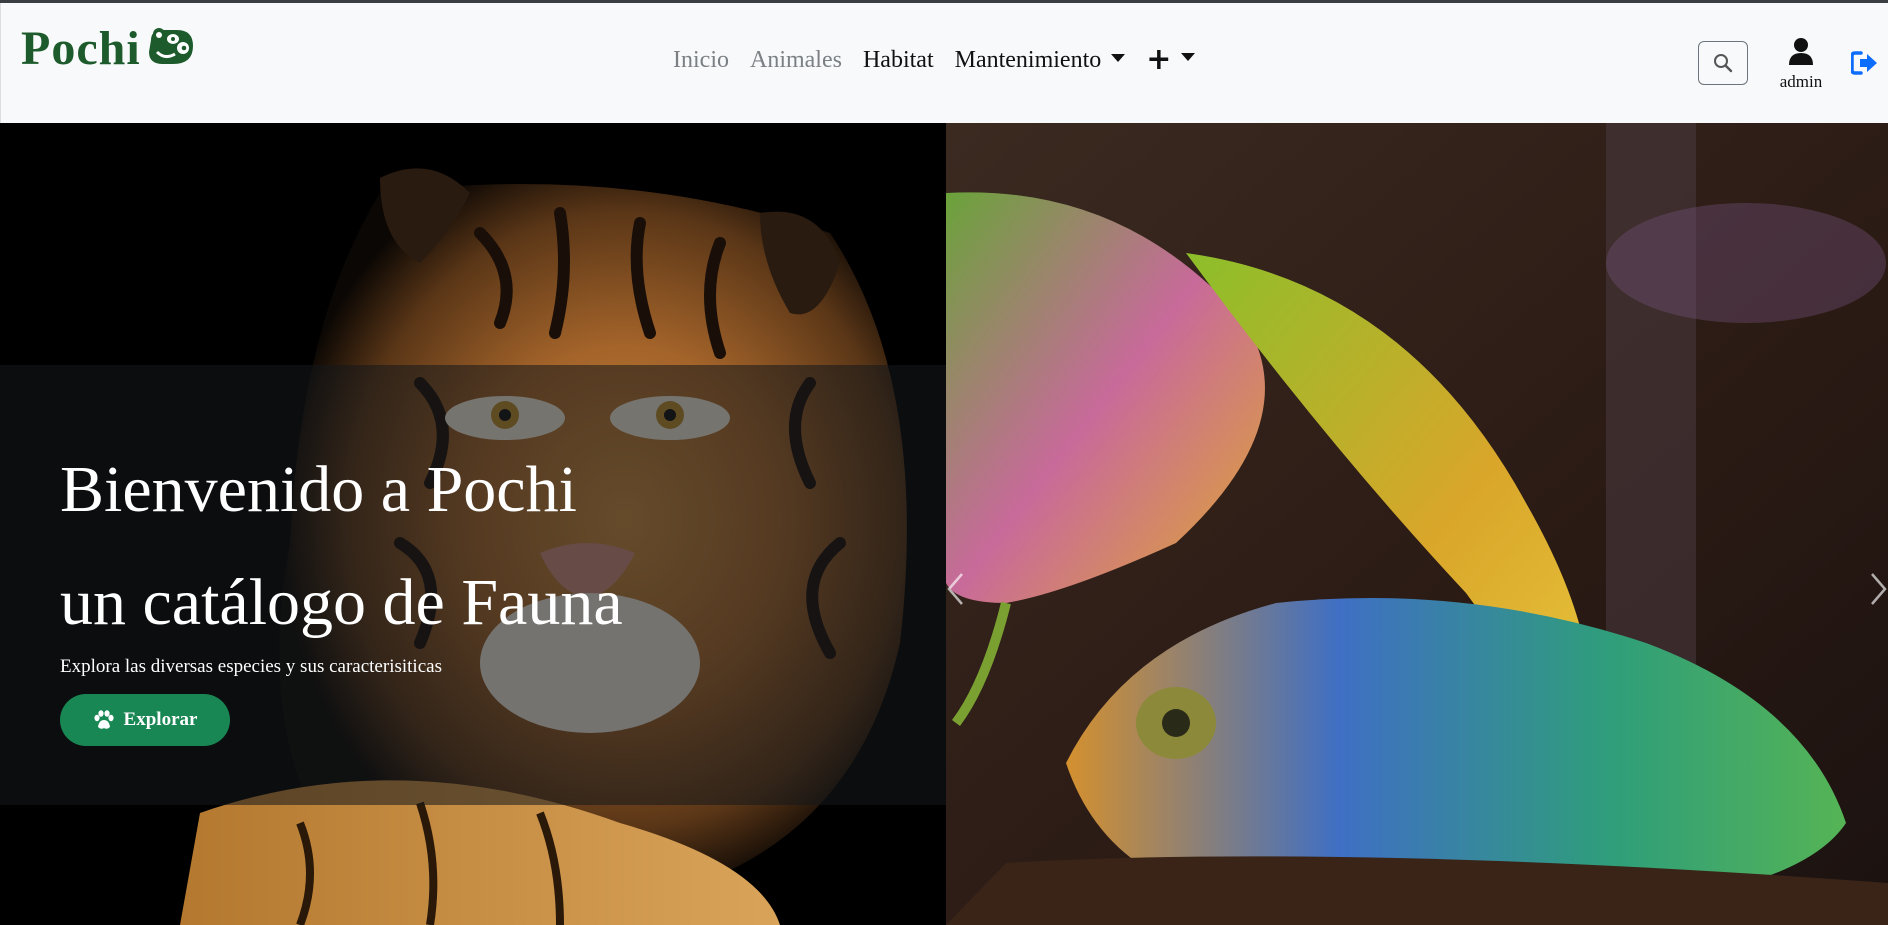 The image size is (1888, 925). I want to click on hero-title-line-2: un catálogo de Fauna, so click(341, 602).